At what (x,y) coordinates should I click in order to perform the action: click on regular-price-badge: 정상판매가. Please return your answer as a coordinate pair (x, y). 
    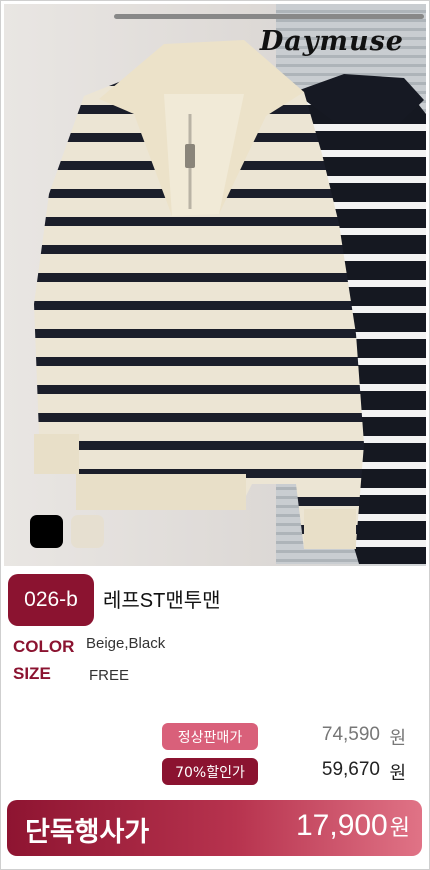
    Looking at the image, I should click on (210, 736).